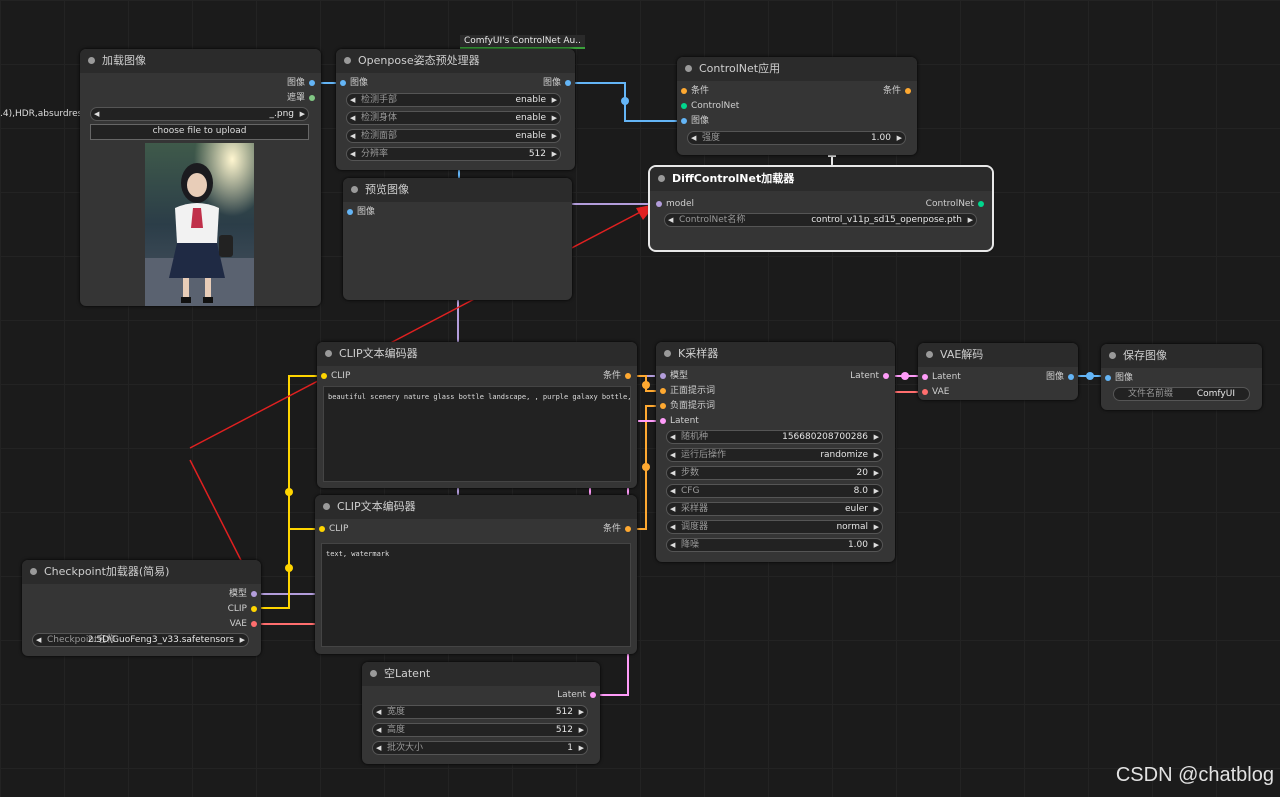  Describe the element at coordinates (774, 545) in the screenshot. I see `widget-denoise: ◀ 降噪 1.00 ▶` at that location.